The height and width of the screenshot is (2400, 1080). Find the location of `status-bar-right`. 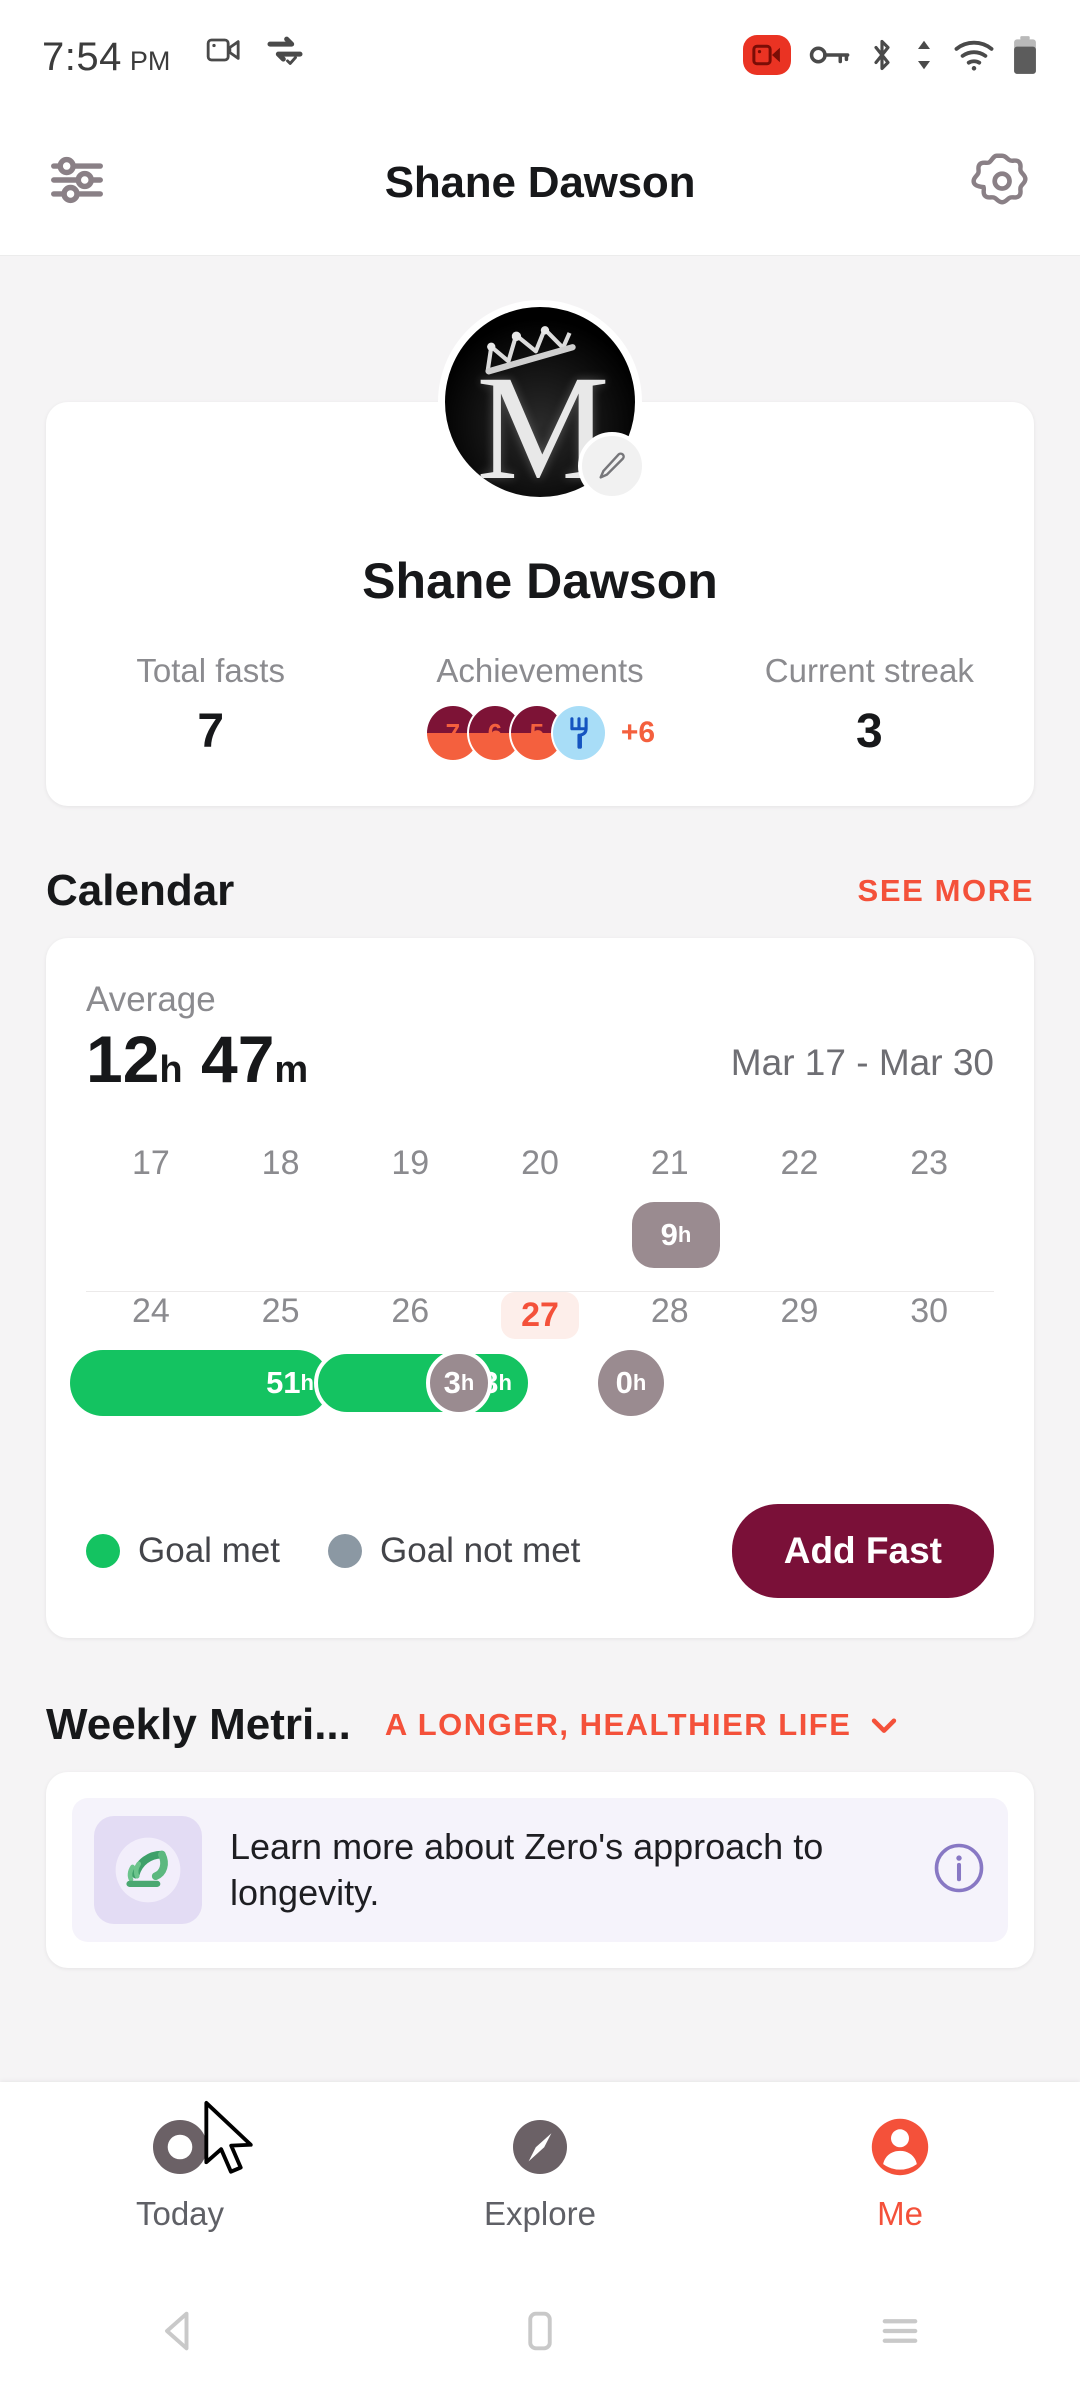

status-bar-right is located at coordinates (890, 55).